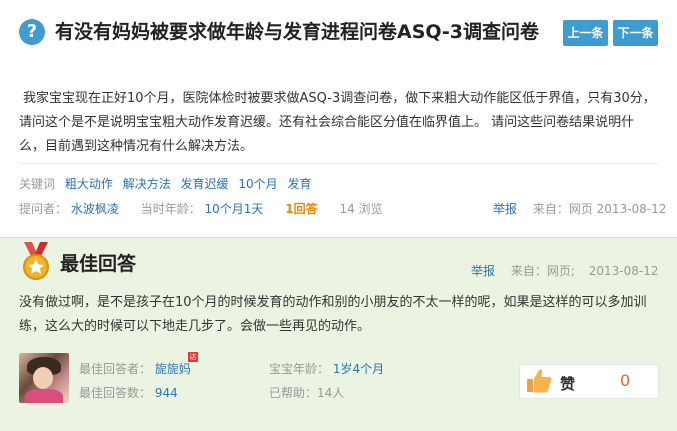  Describe the element at coordinates (205, 184) in the screenshot. I see `keyword-link: 发育迟缓` at that location.